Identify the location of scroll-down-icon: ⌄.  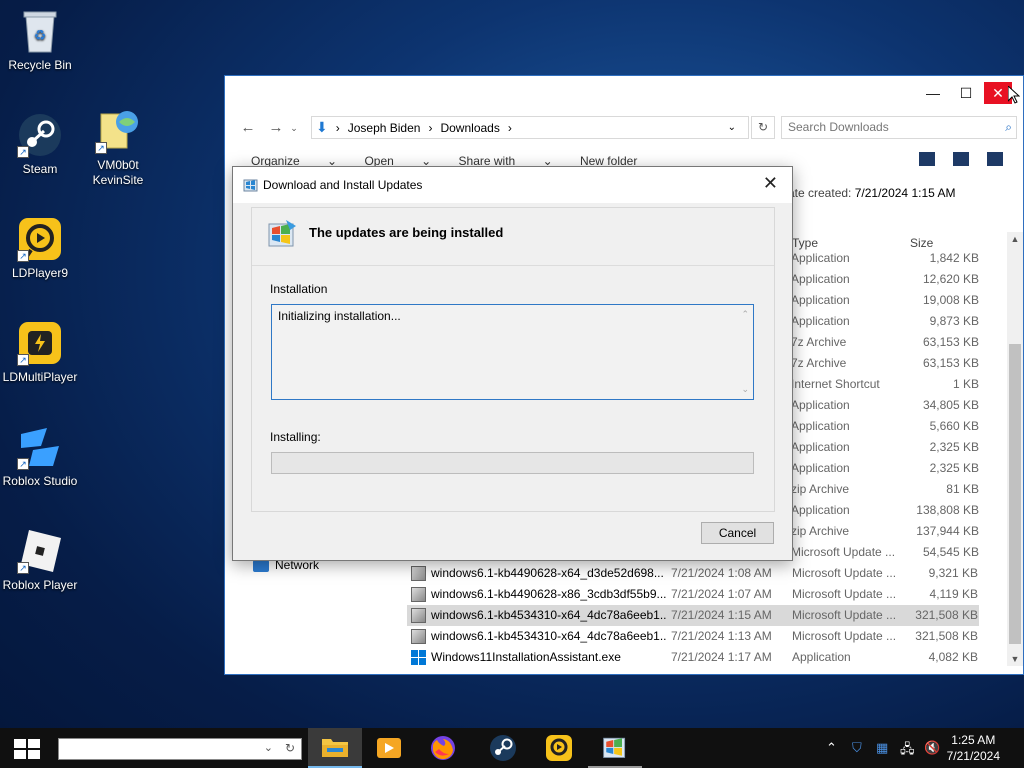
(745, 389).